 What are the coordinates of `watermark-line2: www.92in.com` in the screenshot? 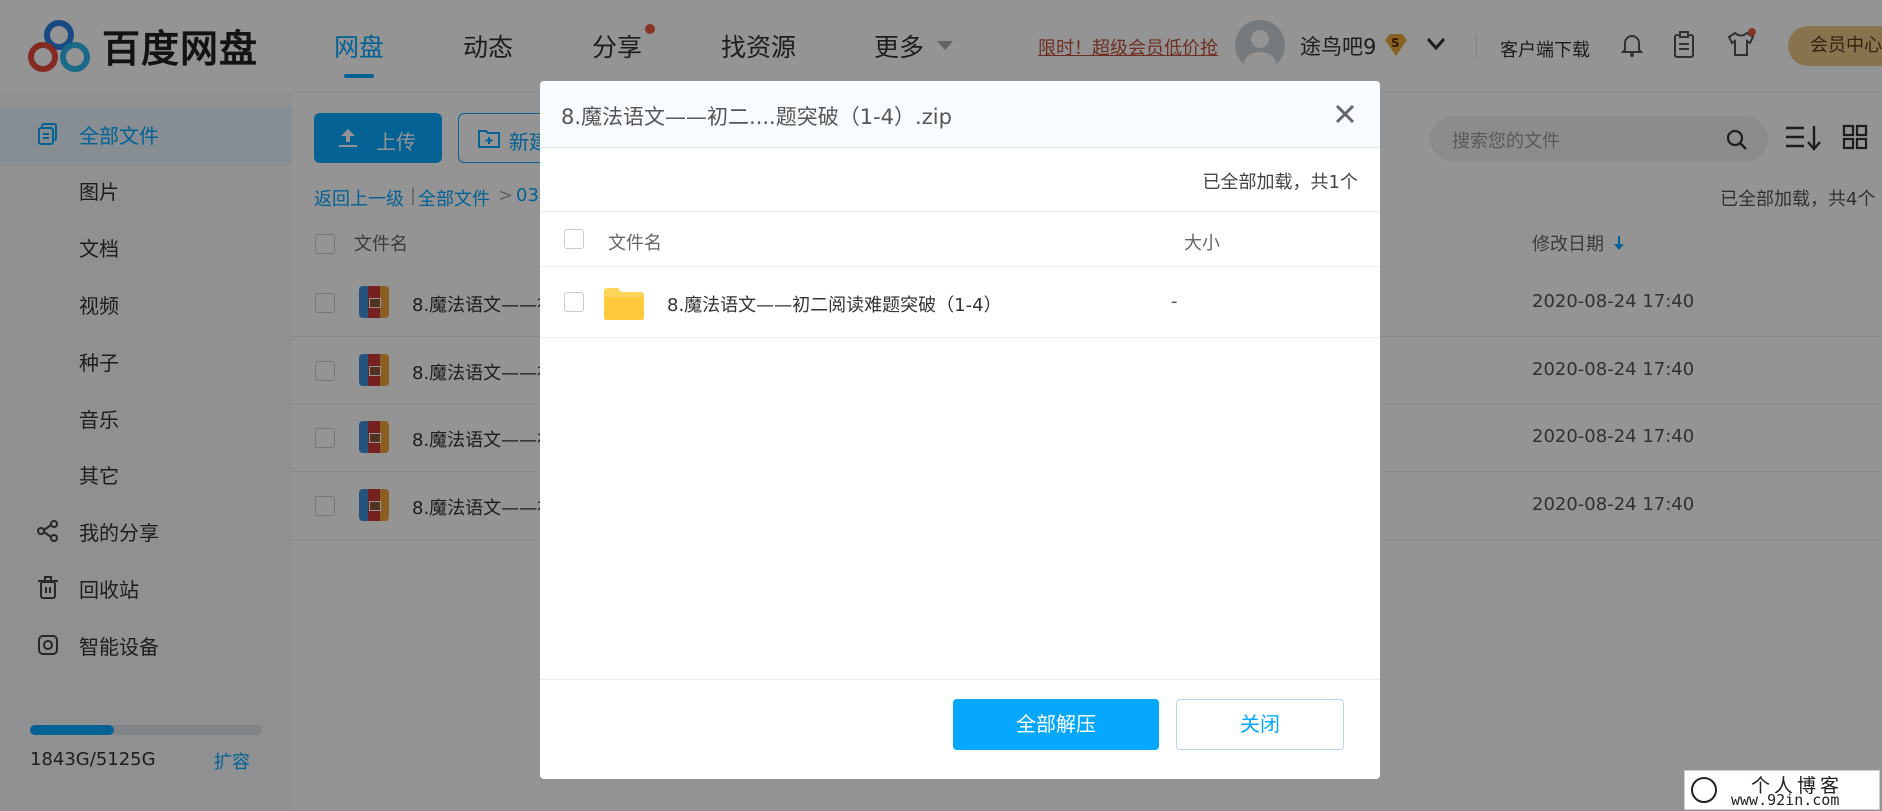 It's located at (1785, 800).